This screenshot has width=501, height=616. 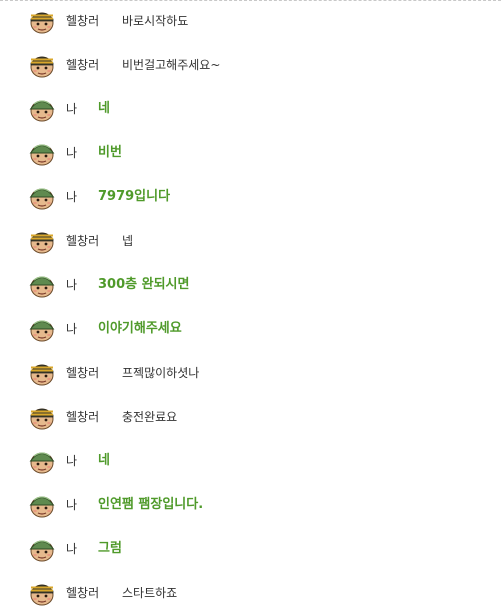 What do you see at coordinates (250, 418) in the screenshot?
I see `chat-message: 헬창러 충전완료요` at bounding box center [250, 418].